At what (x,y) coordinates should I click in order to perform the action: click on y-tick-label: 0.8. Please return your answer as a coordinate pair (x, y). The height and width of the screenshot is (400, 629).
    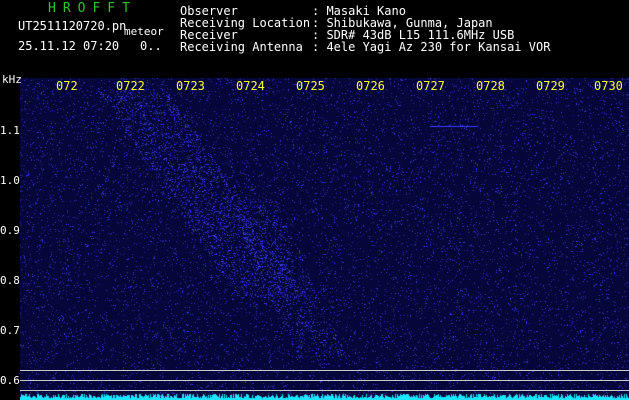
    Looking at the image, I should click on (10, 280).